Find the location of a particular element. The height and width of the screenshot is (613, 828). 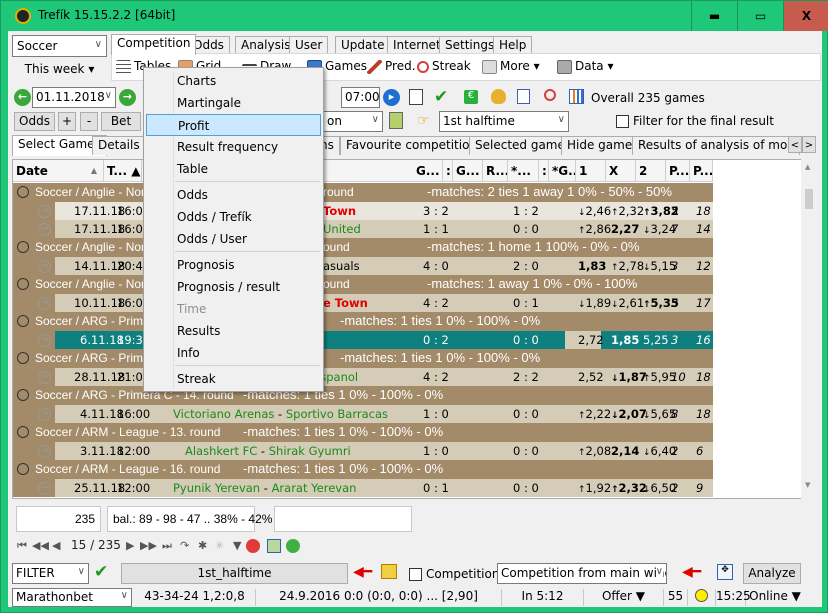

odds-button: Odds is located at coordinates (34, 121).